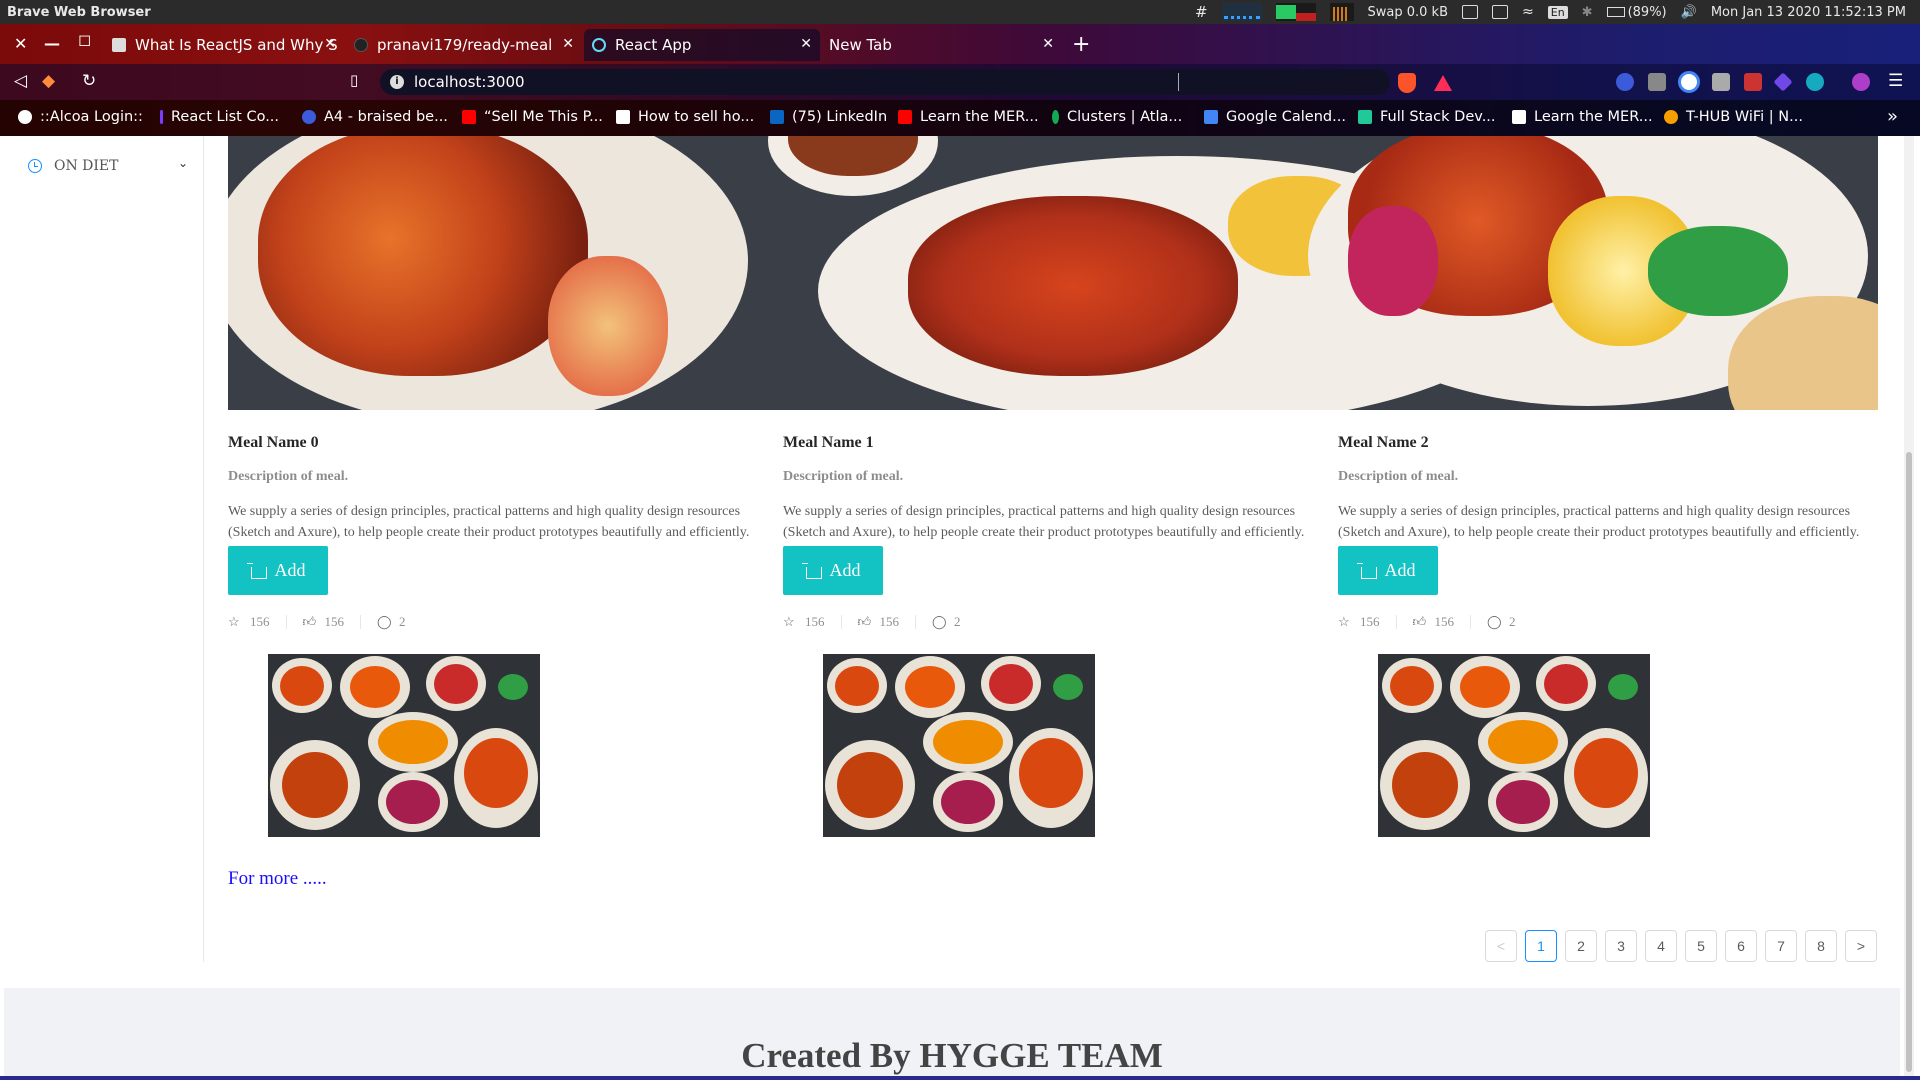 The height and width of the screenshot is (1080, 1920). What do you see at coordinates (608, 326) in the screenshot?
I see `hero-apple-garnish` at bounding box center [608, 326].